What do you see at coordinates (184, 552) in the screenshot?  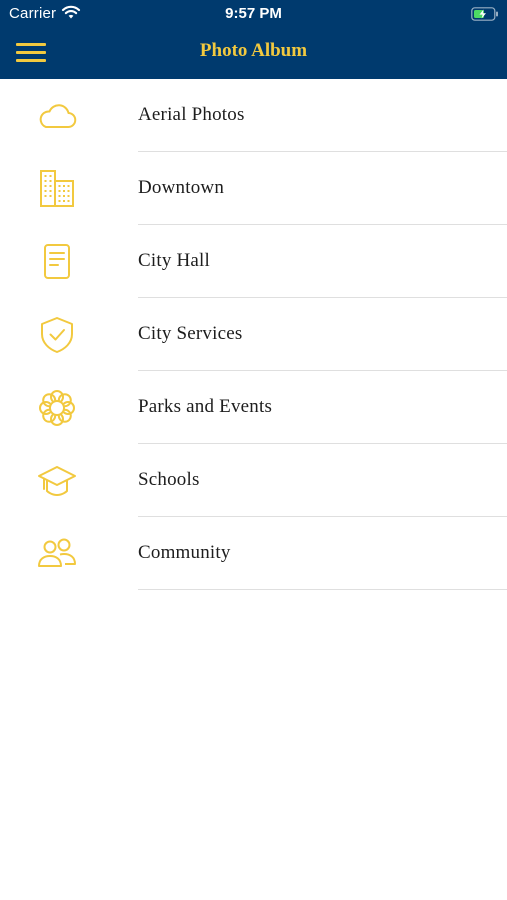 I see `list-item-label: Community` at bounding box center [184, 552].